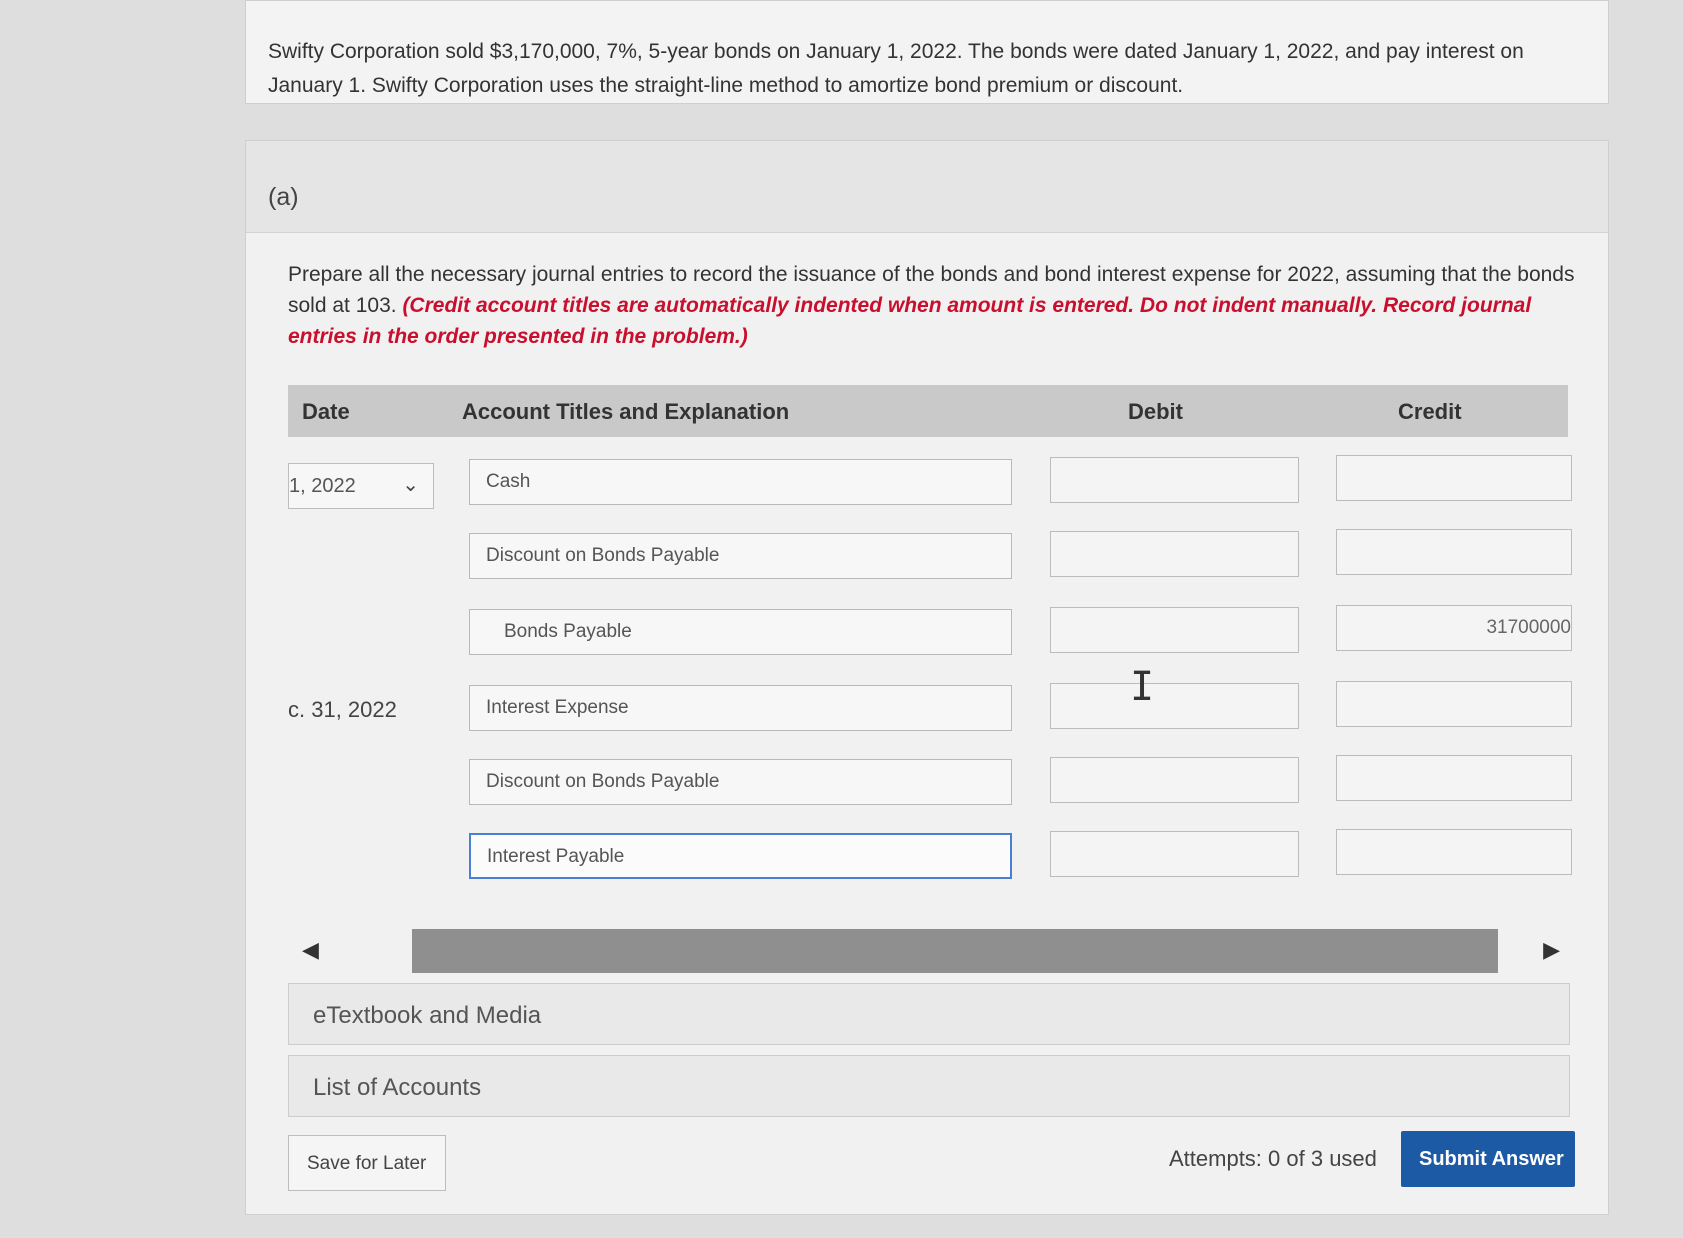  I want to click on part-label: (a), so click(927, 187).